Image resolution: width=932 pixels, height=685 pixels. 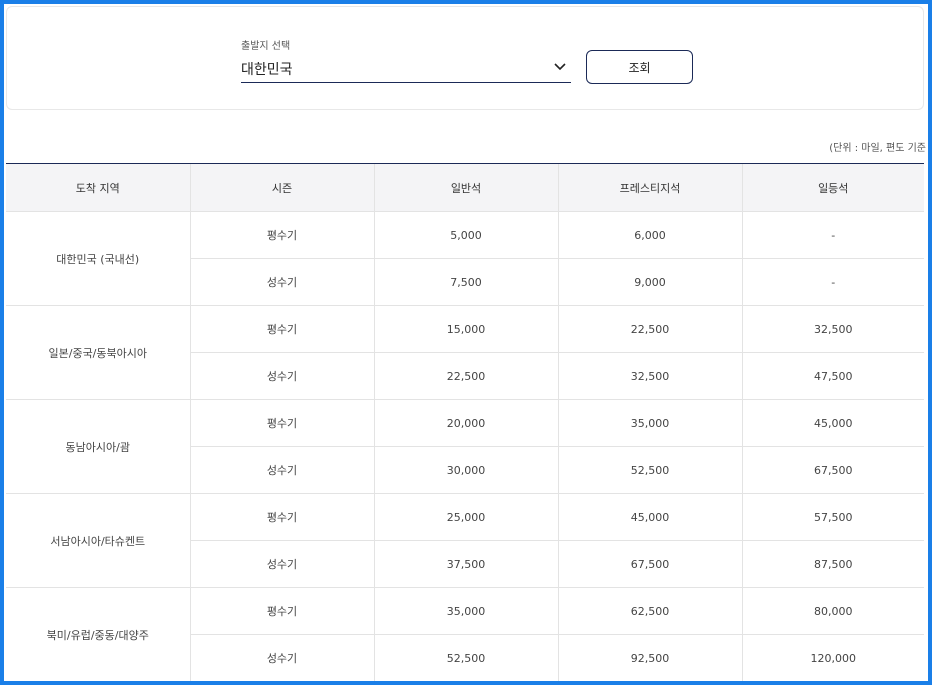 What do you see at coordinates (281, 187) in the screenshot?
I see `header-season: 시즌` at bounding box center [281, 187].